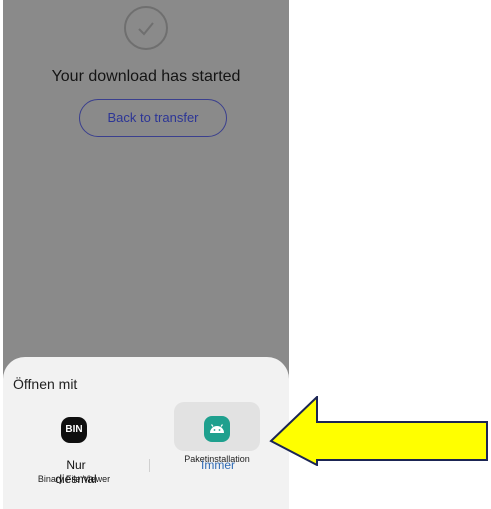  What do you see at coordinates (76, 472) in the screenshot?
I see `just-once-button: Nur diesmal` at bounding box center [76, 472].